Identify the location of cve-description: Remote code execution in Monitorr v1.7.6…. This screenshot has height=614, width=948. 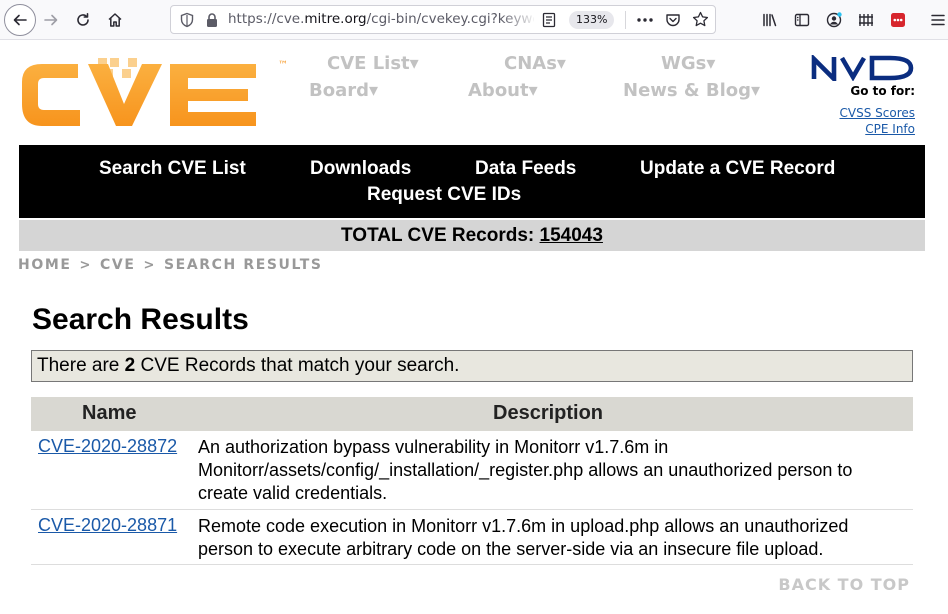
(523, 537).